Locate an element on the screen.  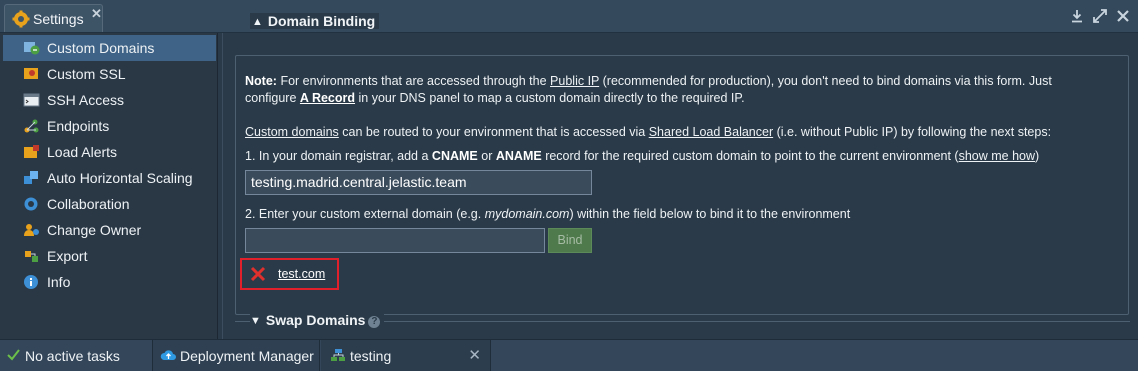
sidebar-item-ssh-access: SSH Access is located at coordinates (109, 100).